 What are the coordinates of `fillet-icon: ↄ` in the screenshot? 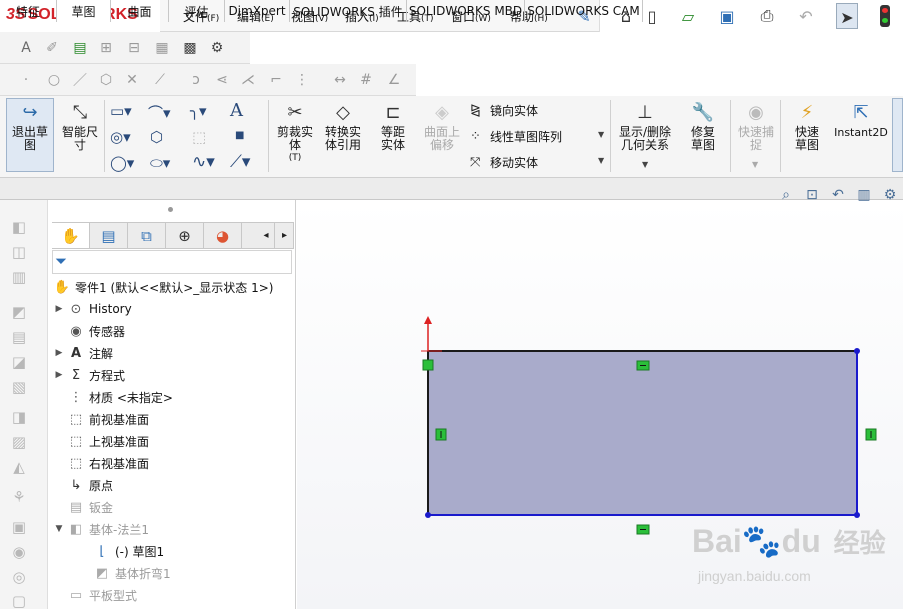 It's located at (196, 80).